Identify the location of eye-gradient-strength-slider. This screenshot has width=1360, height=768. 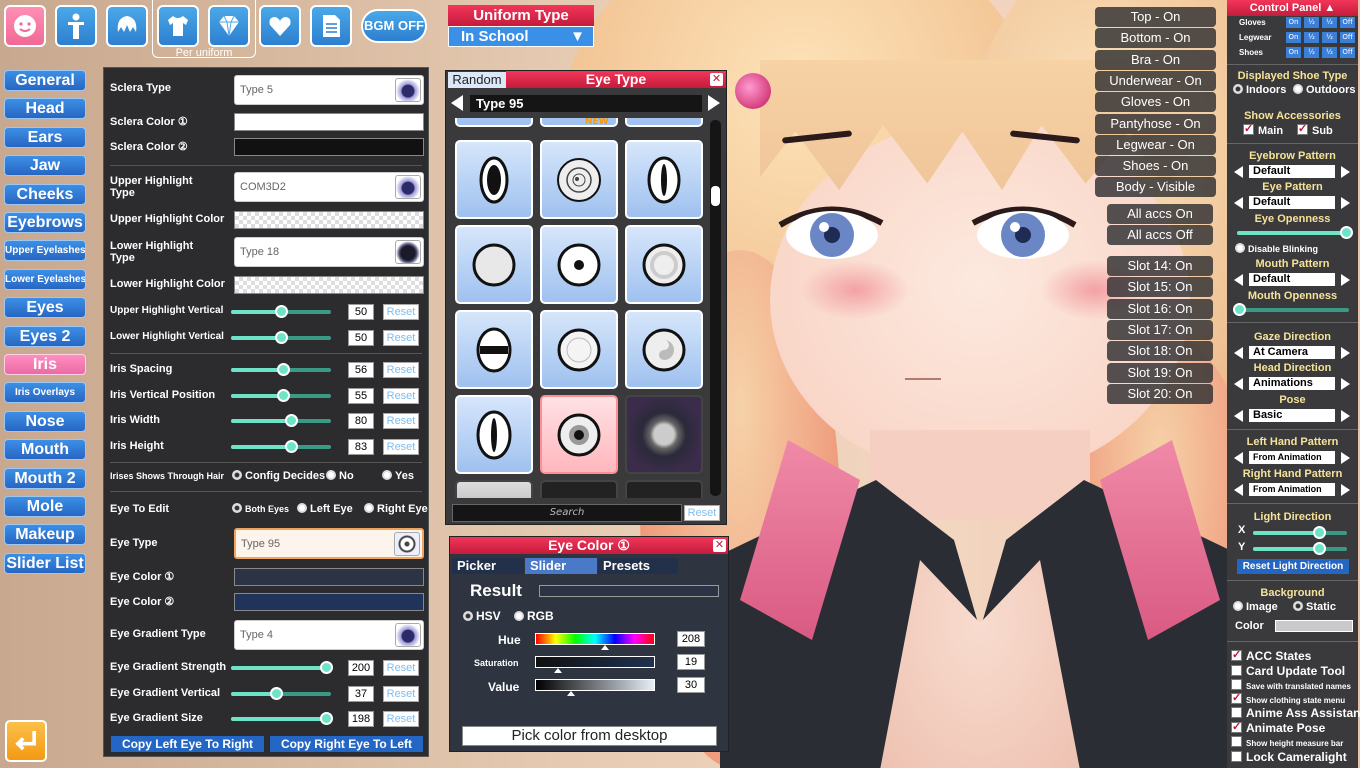
(282, 667).